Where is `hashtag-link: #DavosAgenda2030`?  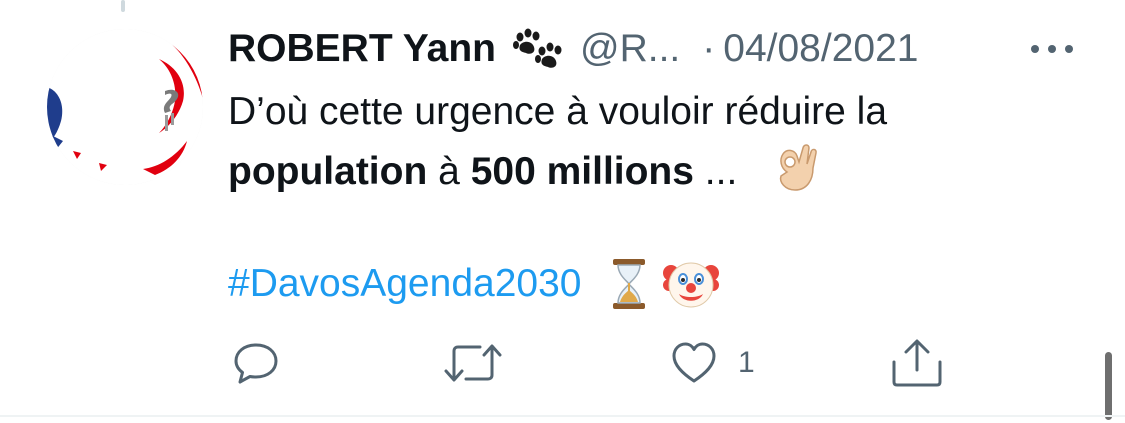 hashtag-link: #DavosAgenda2030 is located at coordinates (404, 284).